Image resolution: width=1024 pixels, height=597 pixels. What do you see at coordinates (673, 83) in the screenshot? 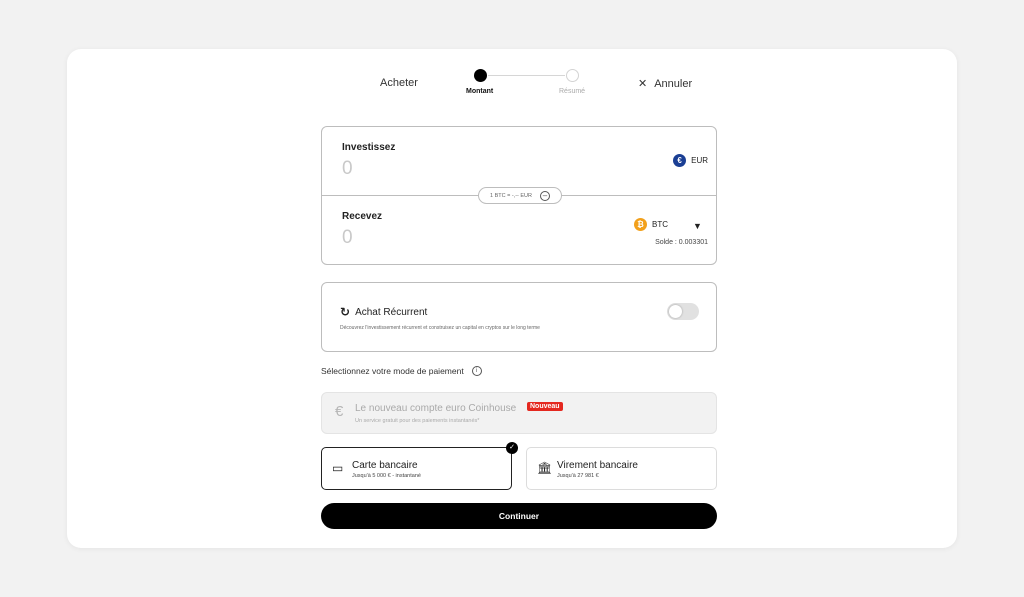
I see `cancel-label: Annuler` at bounding box center [673, 83].